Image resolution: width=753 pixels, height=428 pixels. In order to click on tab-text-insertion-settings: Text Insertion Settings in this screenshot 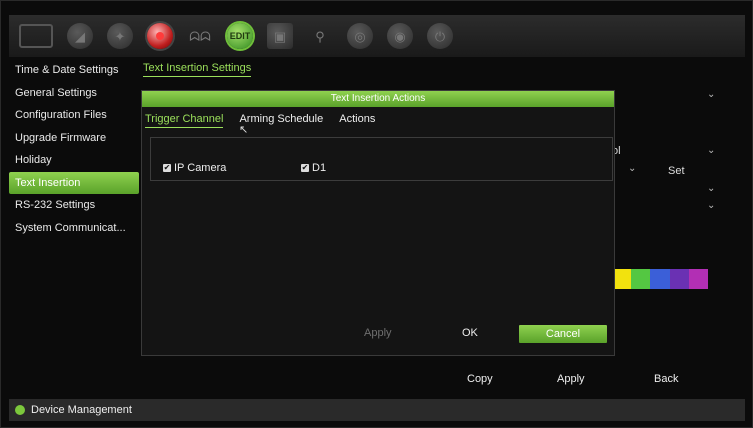, I will do `click(197, 69)`.